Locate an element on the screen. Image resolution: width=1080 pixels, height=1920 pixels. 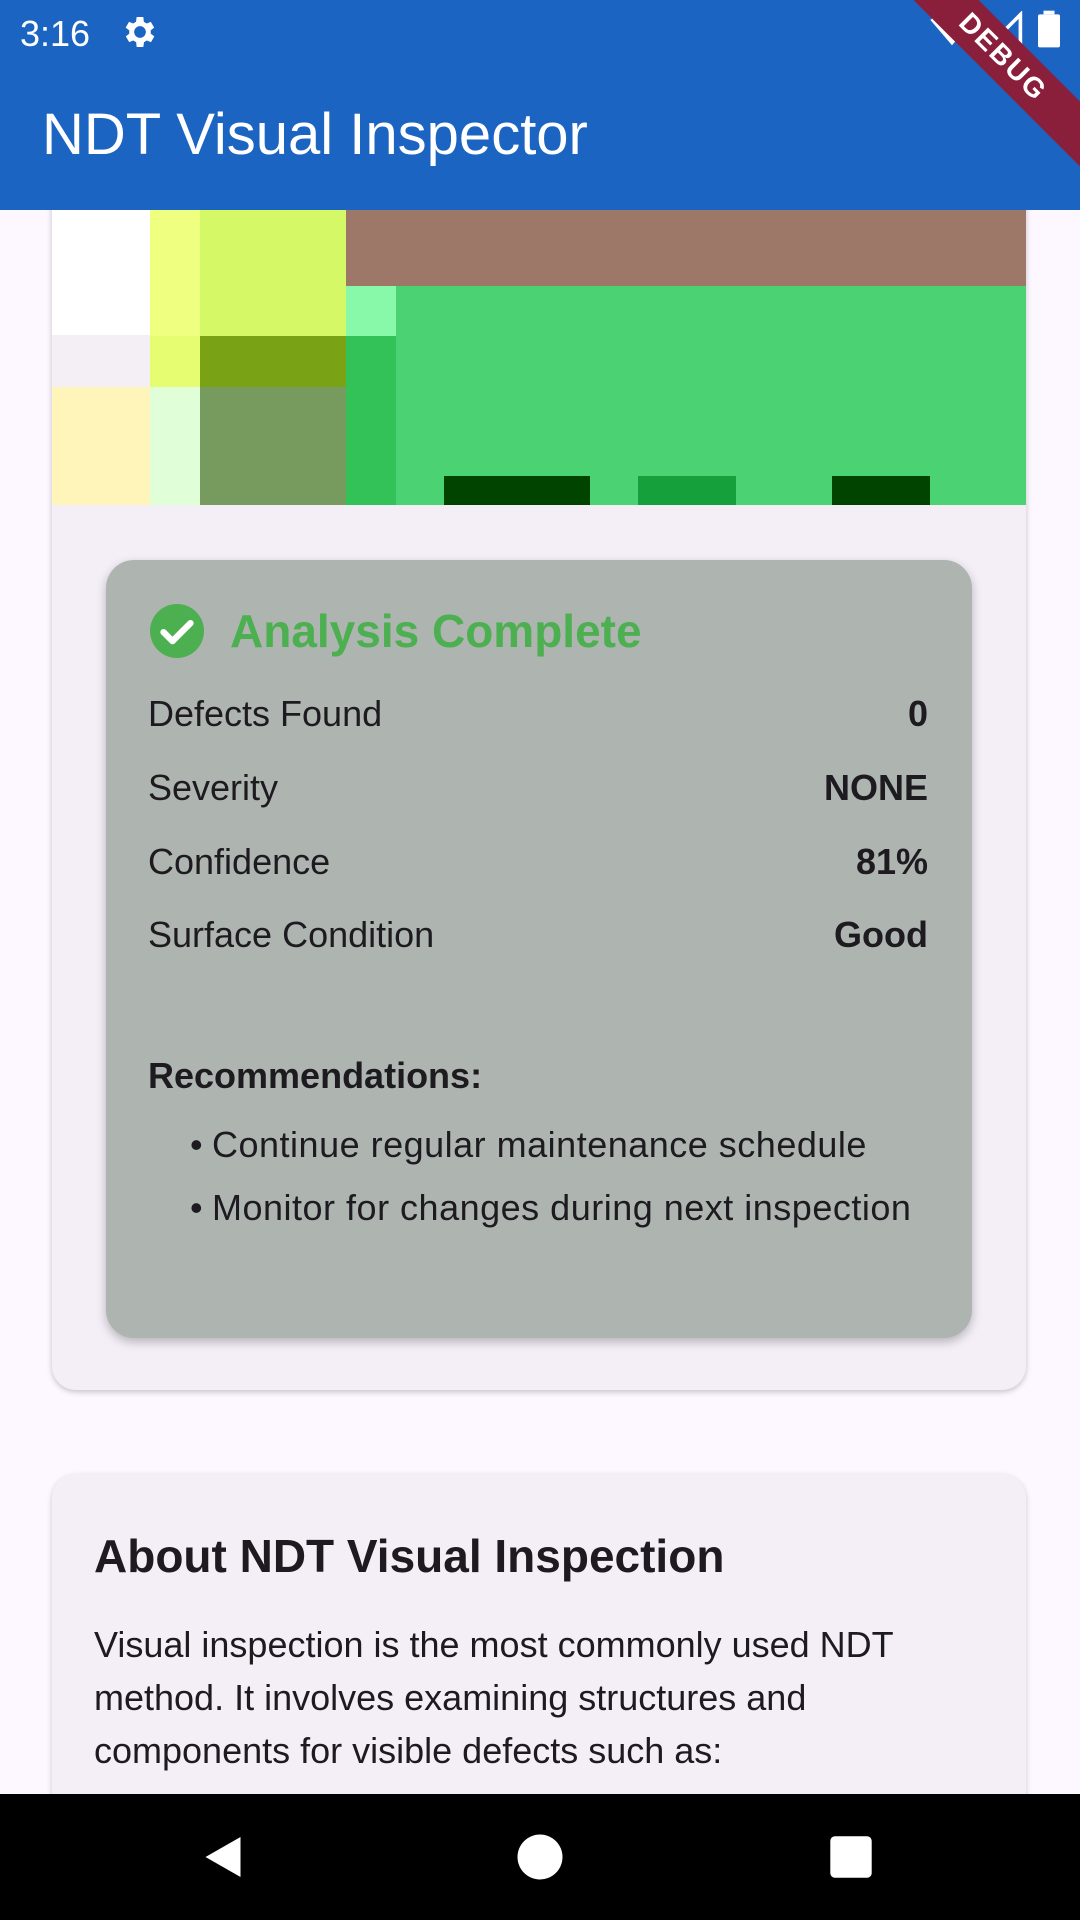
recents-button is located at coordinates (851, 1857).